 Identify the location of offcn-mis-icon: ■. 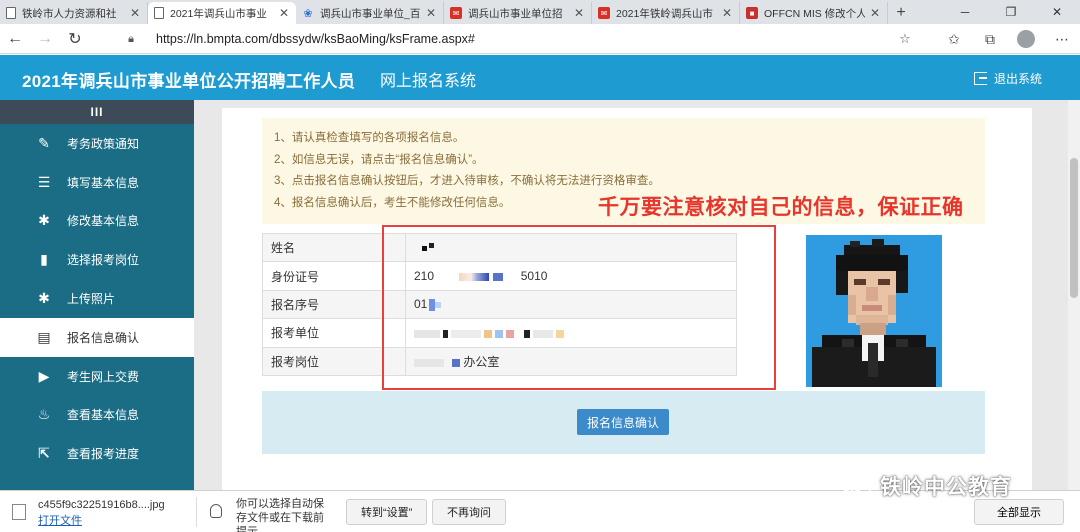
(752, 13).